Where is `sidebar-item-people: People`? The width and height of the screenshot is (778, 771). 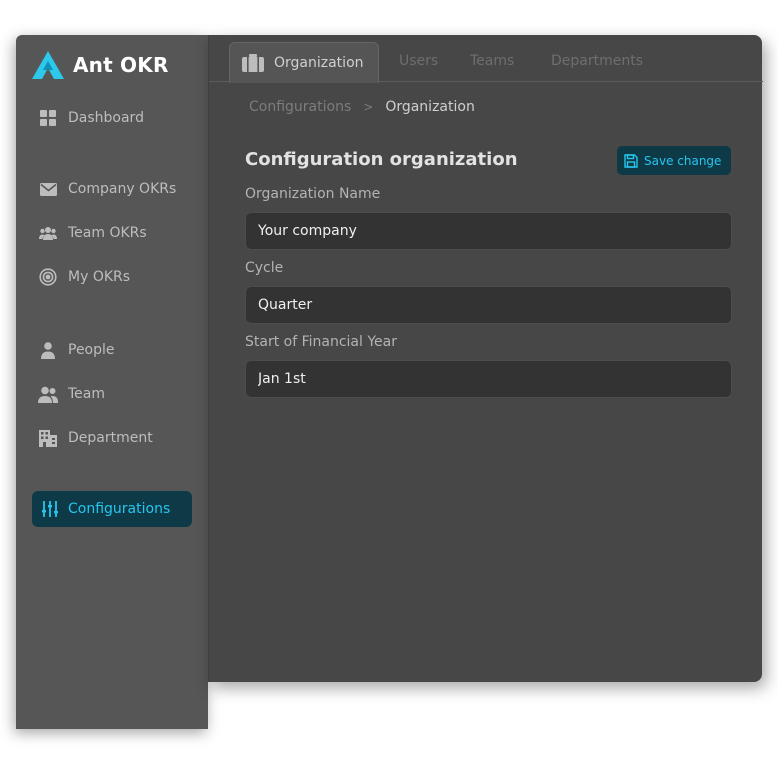
sidebar-item-people: People is located at coordinates (76, 350).